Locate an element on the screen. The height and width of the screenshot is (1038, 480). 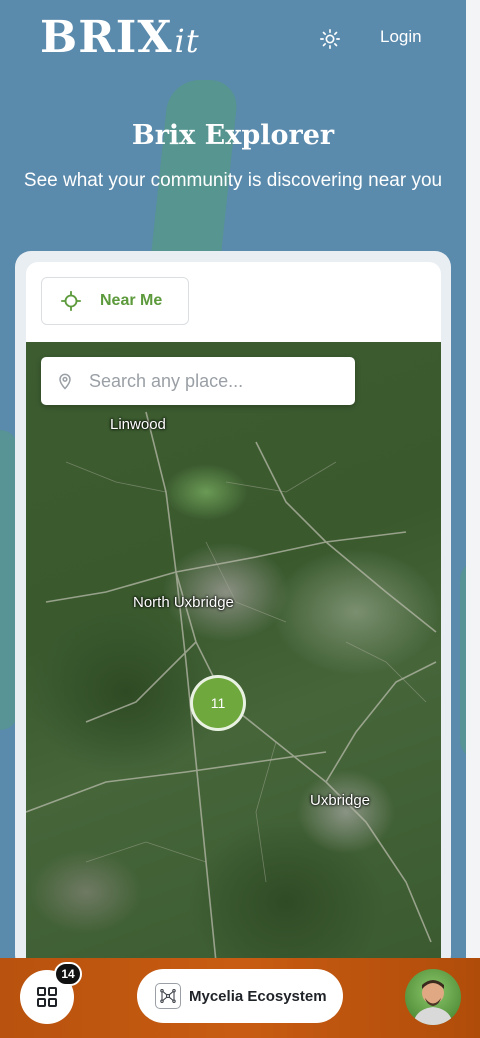
place-search is located at coordinates (198, 381).